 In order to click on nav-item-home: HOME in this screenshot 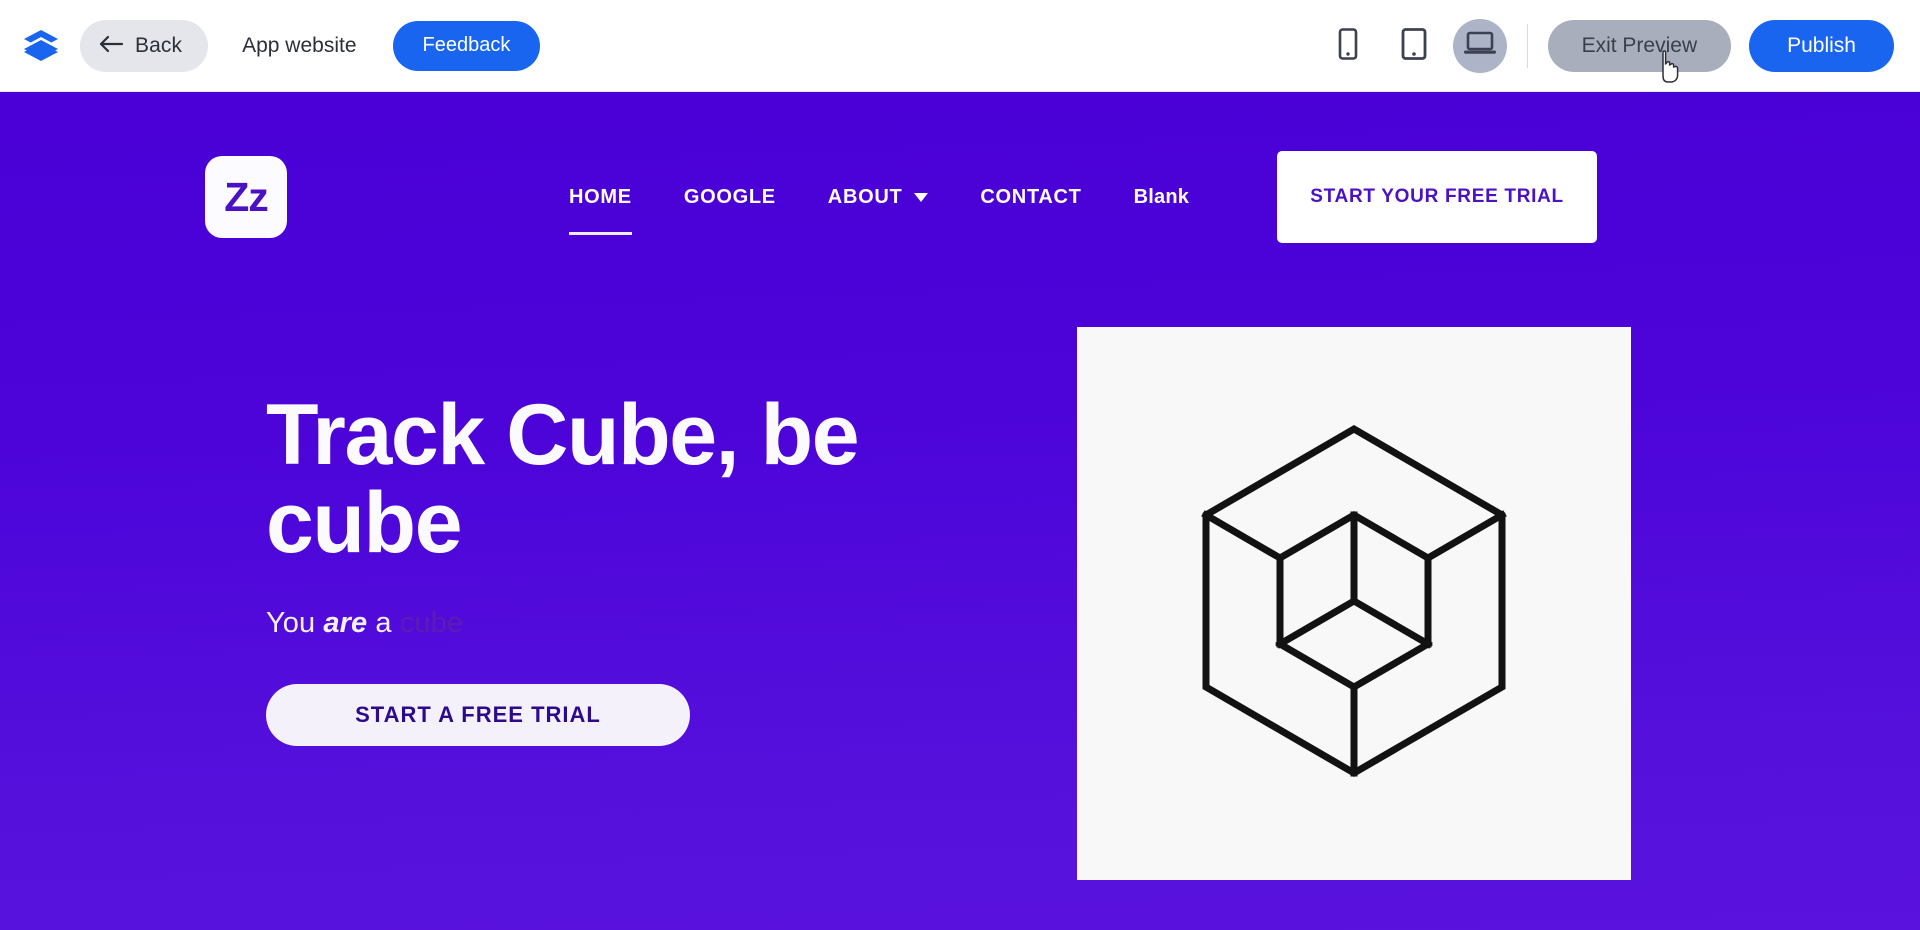, I will do `click(600, 205)`.